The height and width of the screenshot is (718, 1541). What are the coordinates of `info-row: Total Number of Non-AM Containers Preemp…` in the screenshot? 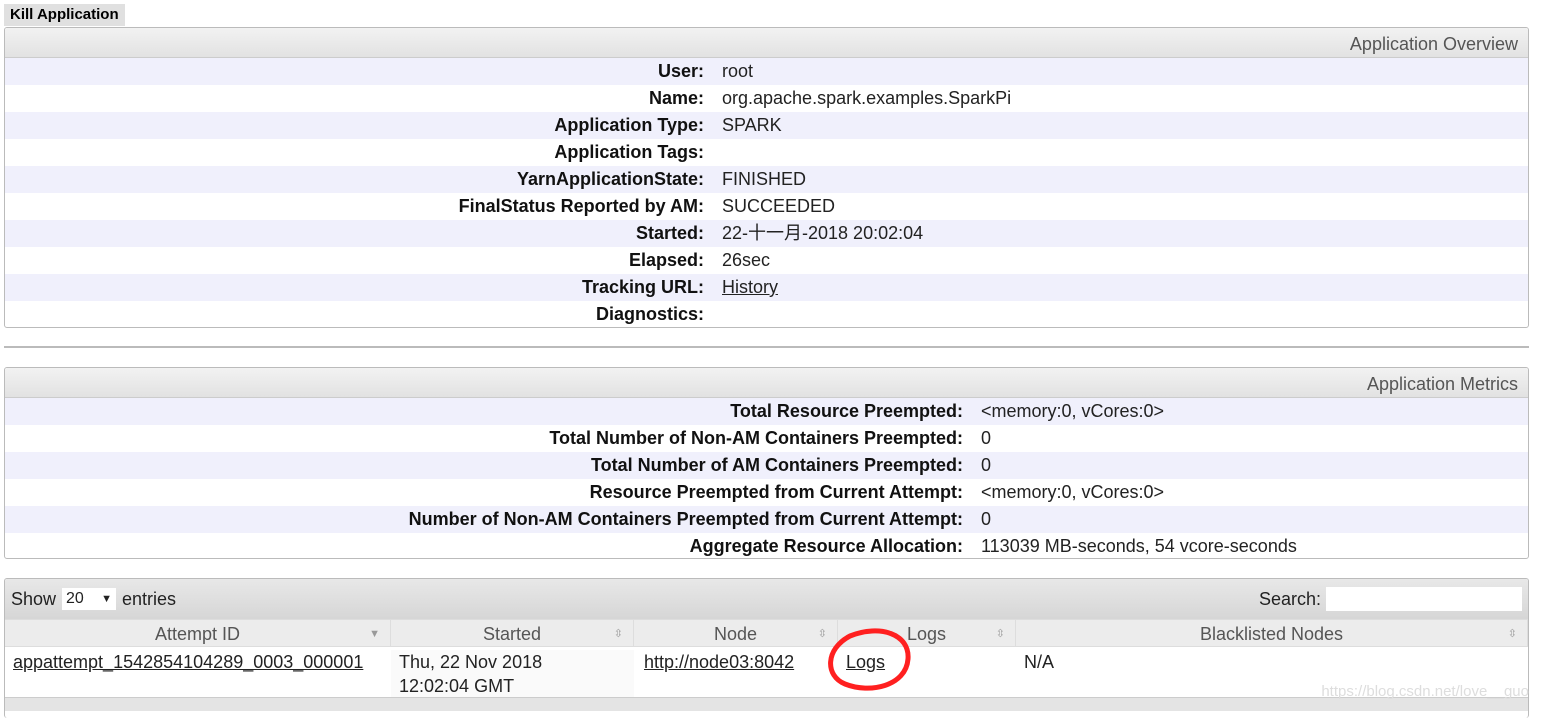 It's located at (766, 438).